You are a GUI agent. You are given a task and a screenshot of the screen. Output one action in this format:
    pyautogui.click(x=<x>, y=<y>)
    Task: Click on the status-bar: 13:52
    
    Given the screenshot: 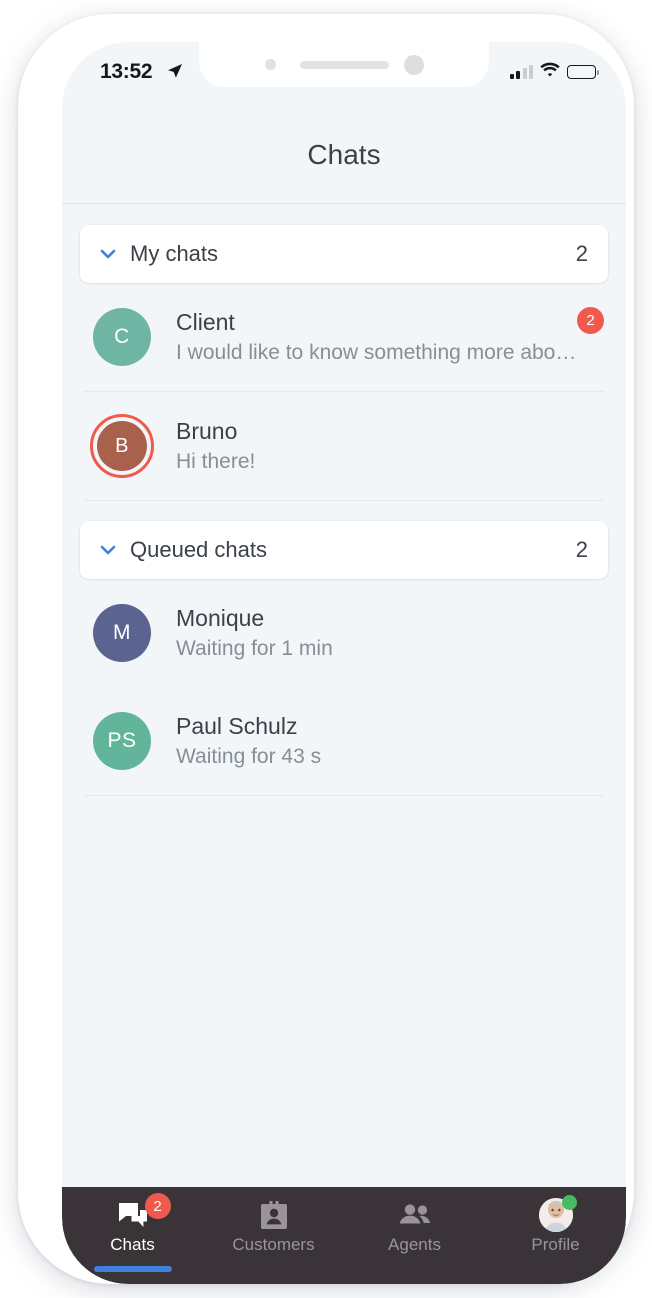 What is the action you would take?
    pyautogui.click(x=344, y=74)
    